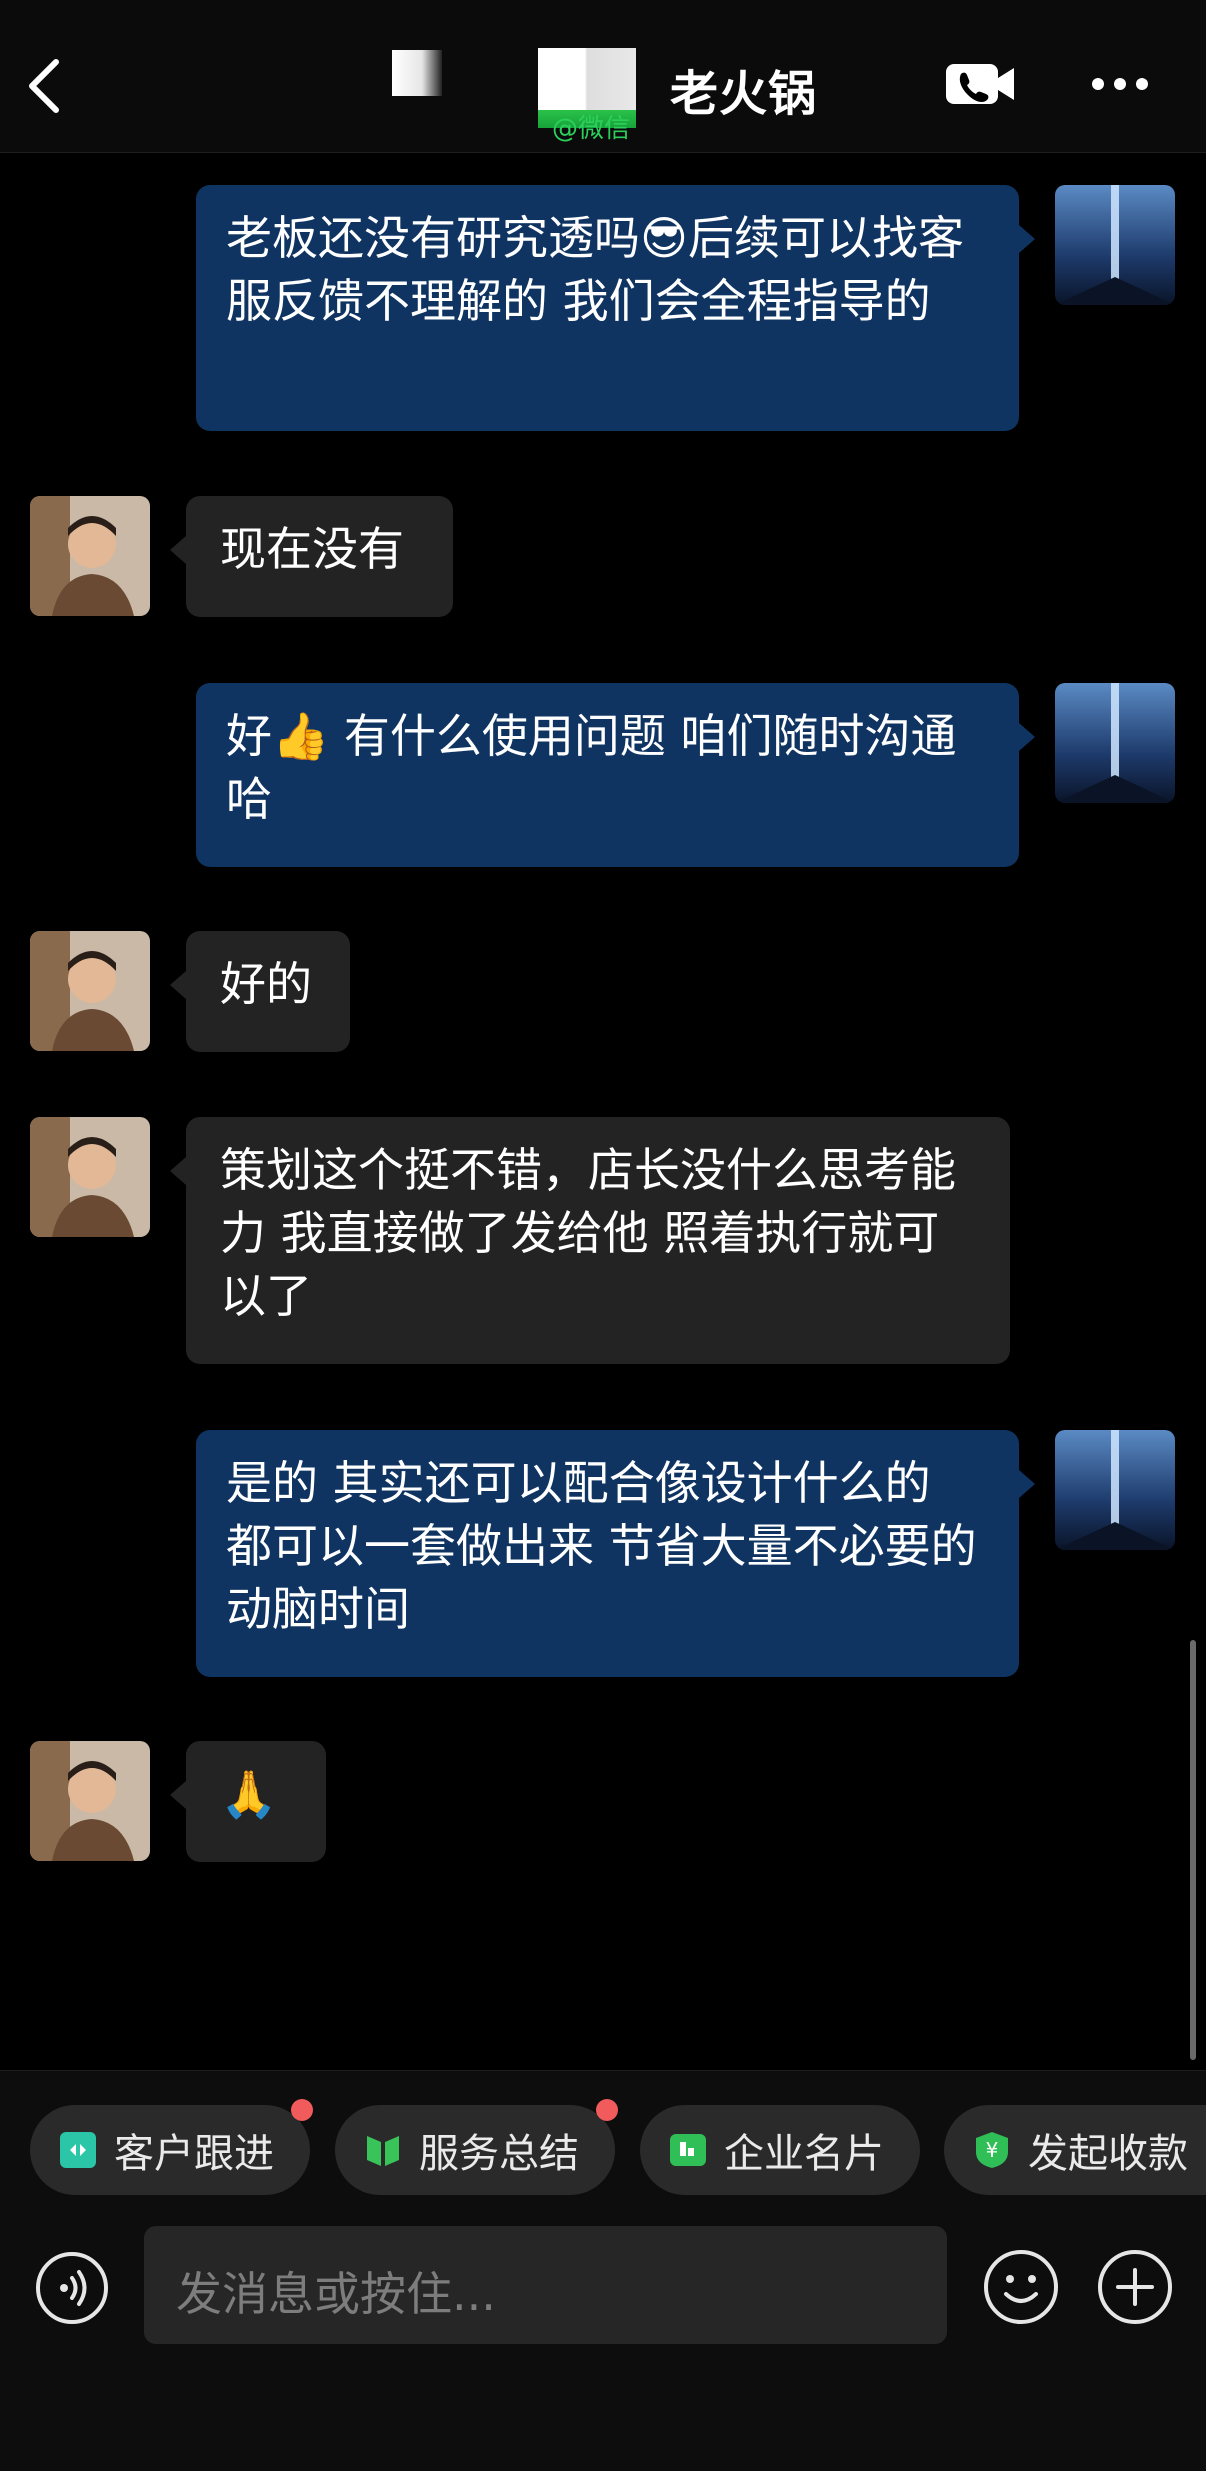 This screenshot has width=1206, height=2471. Describe the element at coordinates (72, 2288) in the screenshot. I see `voice-input-icon` at that location.